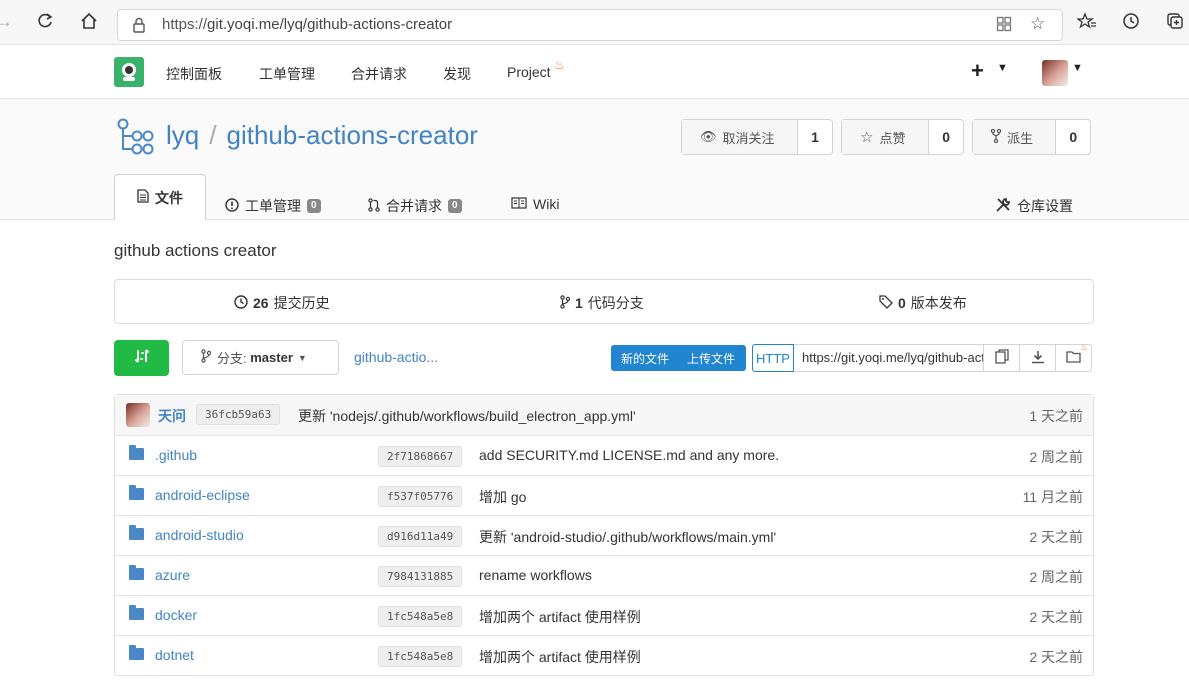 This screenshot has height=685, width=1189. Describe the element at coordinates (194, 74) in the screenshot. I see `nav-dashboard: 控制面板` at that location.